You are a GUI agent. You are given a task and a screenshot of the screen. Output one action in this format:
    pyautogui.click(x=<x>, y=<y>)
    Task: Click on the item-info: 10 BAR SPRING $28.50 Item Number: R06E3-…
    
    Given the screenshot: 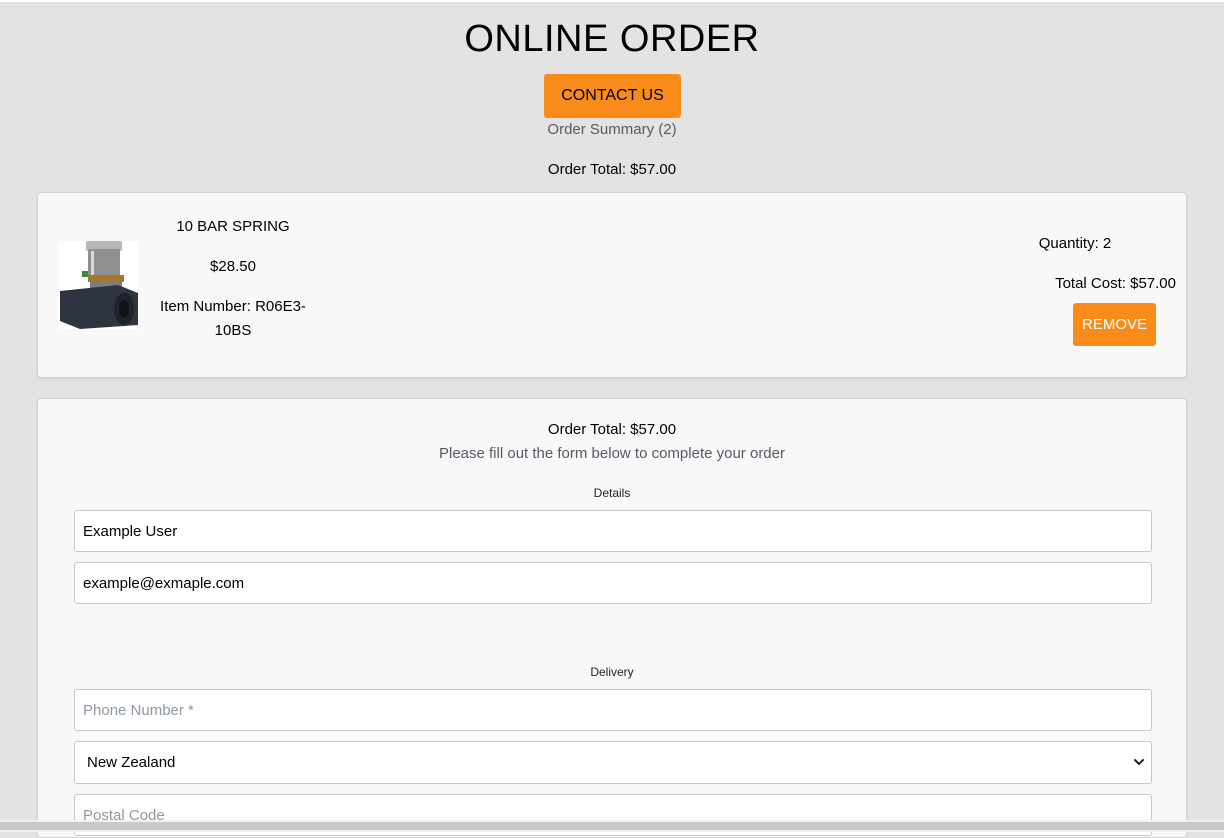 What is the action you would take?
    pyautogui.click(x=233, y=279)
    